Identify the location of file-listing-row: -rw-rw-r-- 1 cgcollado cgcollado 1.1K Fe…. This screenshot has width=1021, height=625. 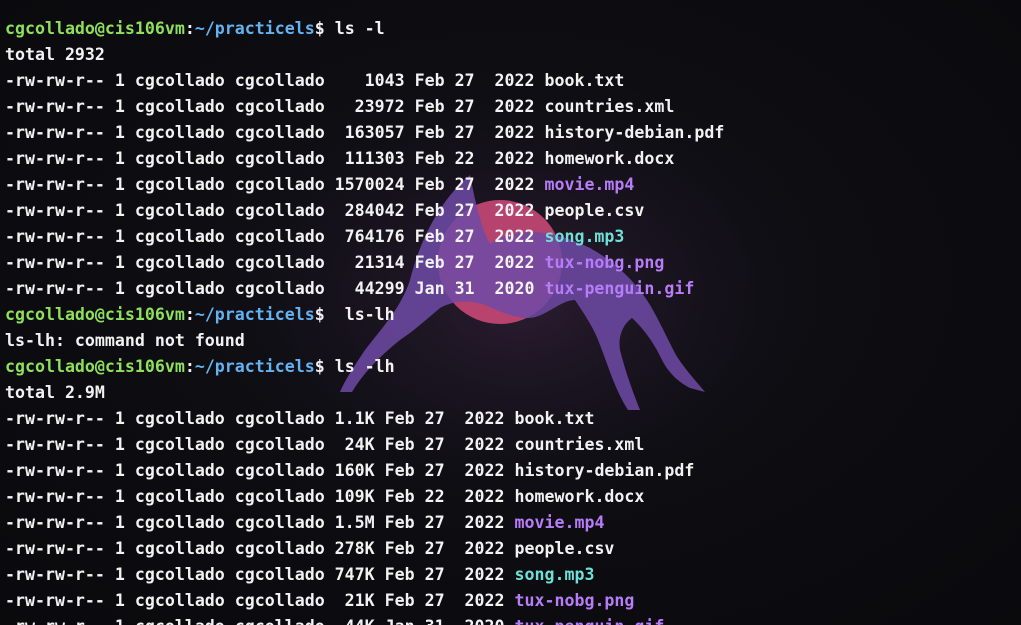
(364, 419).